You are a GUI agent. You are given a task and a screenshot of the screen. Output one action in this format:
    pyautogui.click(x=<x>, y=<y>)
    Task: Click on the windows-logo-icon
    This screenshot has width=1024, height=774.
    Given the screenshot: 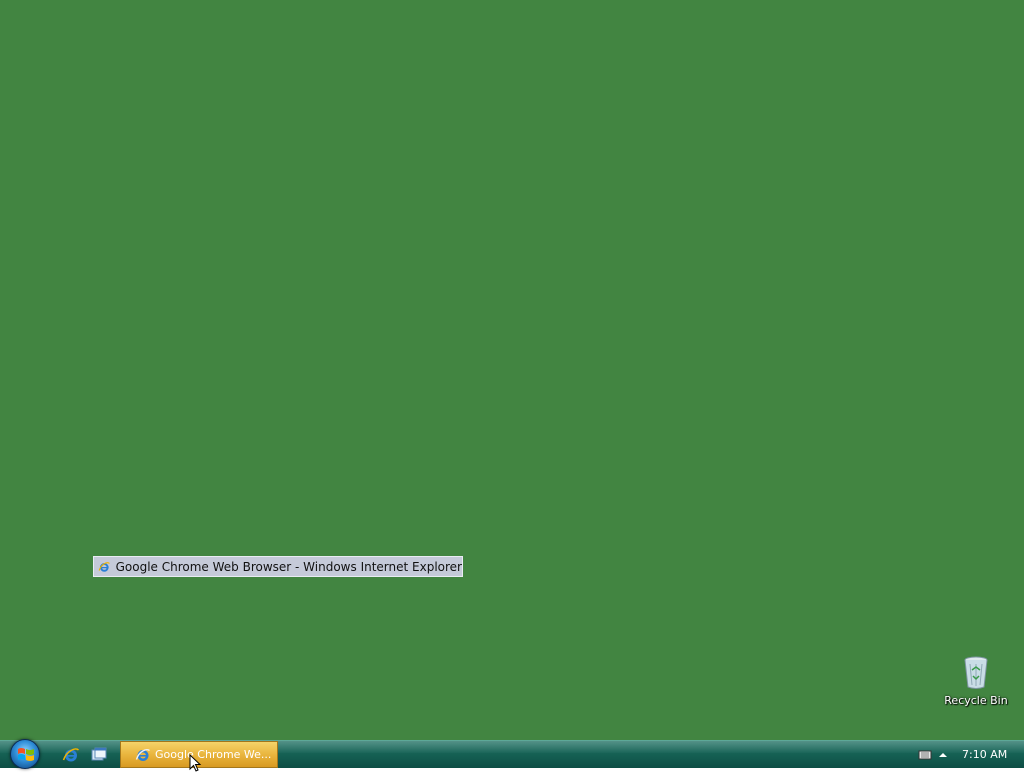 What is the action you would take?
    pyautogui.click(x=26, y=754)
    